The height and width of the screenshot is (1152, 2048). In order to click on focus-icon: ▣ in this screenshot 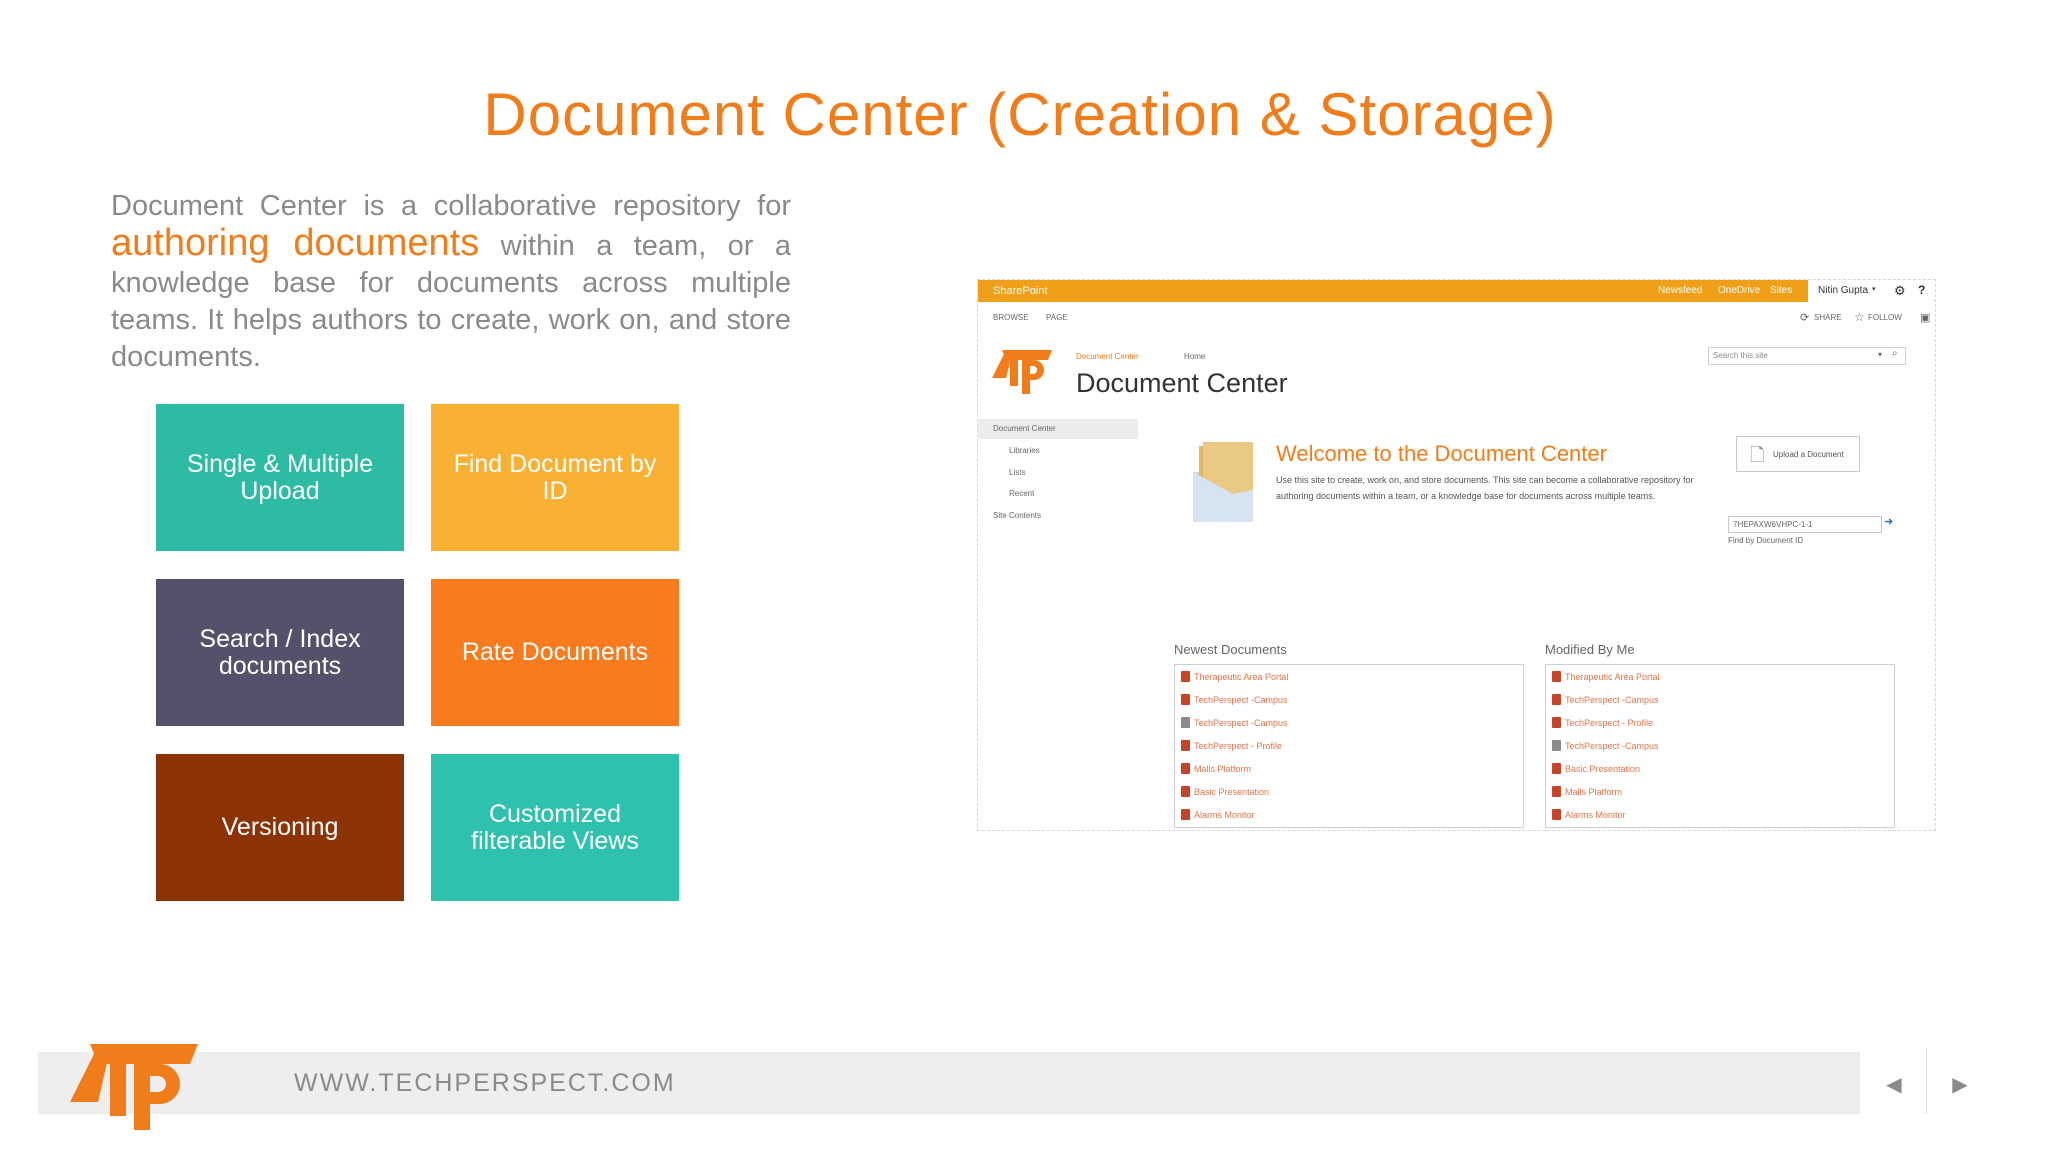, I will do `click(1925, 317)`.